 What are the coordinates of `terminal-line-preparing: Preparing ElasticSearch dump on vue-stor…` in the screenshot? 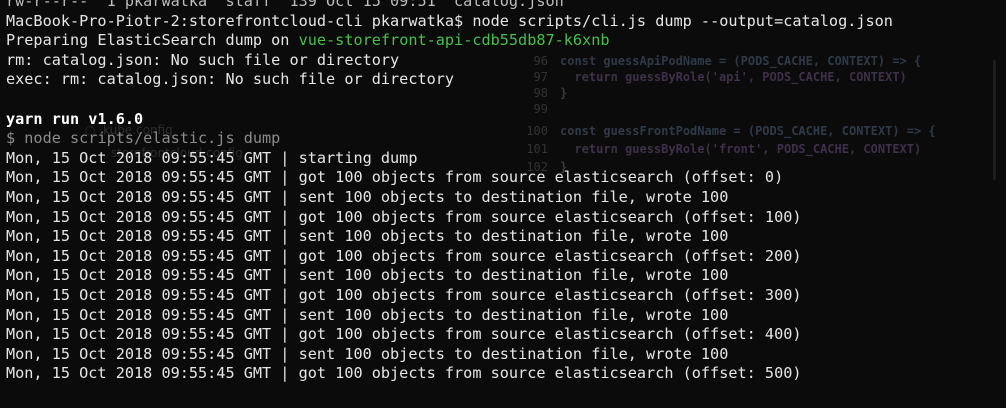 It's located at (308, 40).